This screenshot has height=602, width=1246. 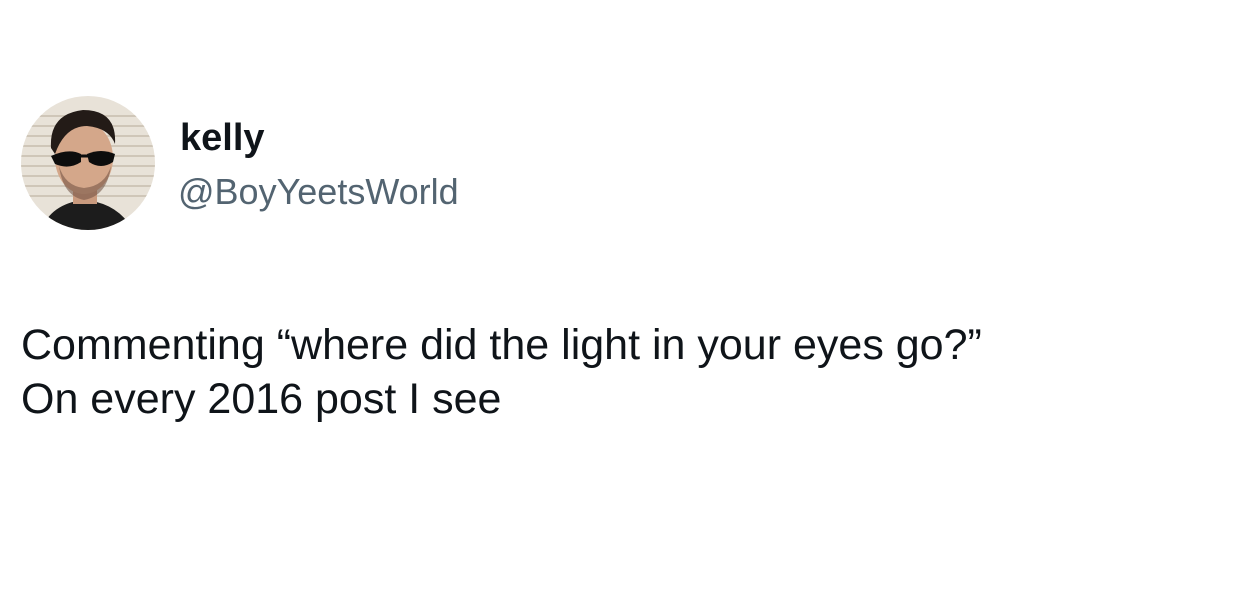 What do you see at coordinates (222, 138) in the screenshot?
I see `display-name: kelly` at bounding box center [222, 138].